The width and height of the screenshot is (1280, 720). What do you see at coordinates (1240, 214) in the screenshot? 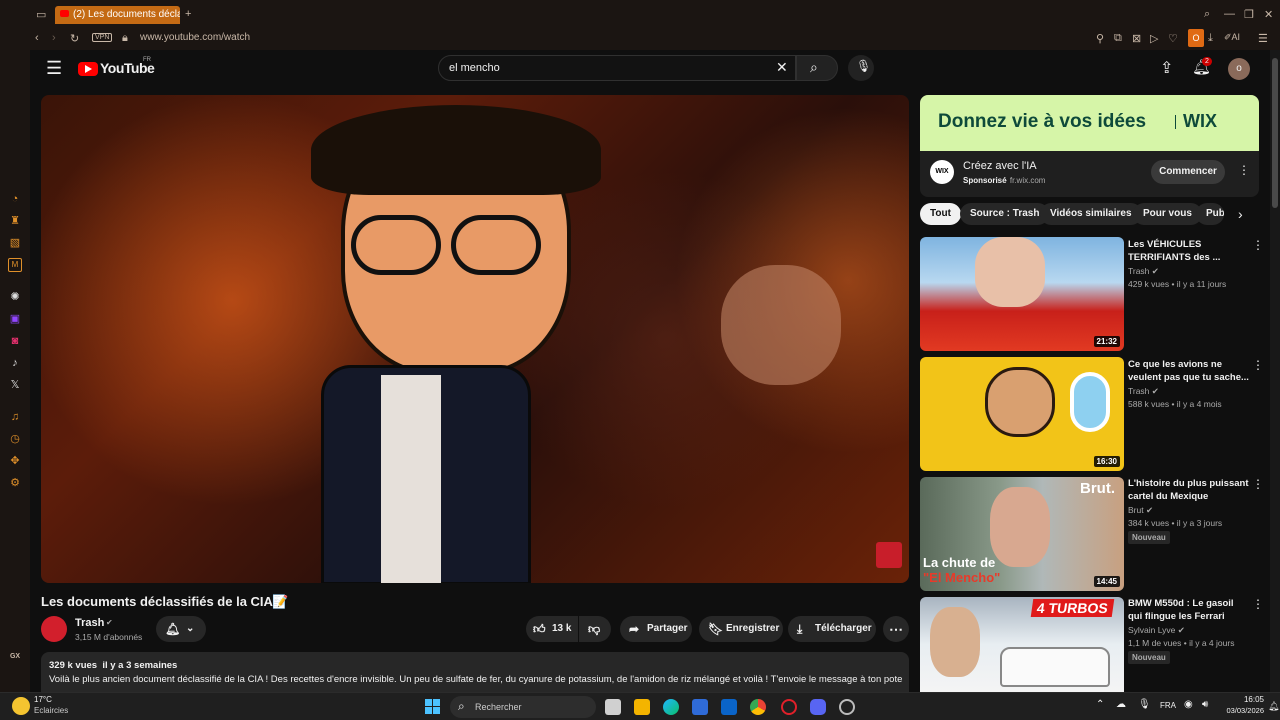
I see `chips-next-icon: ›` at bounding box center [1240, 214].